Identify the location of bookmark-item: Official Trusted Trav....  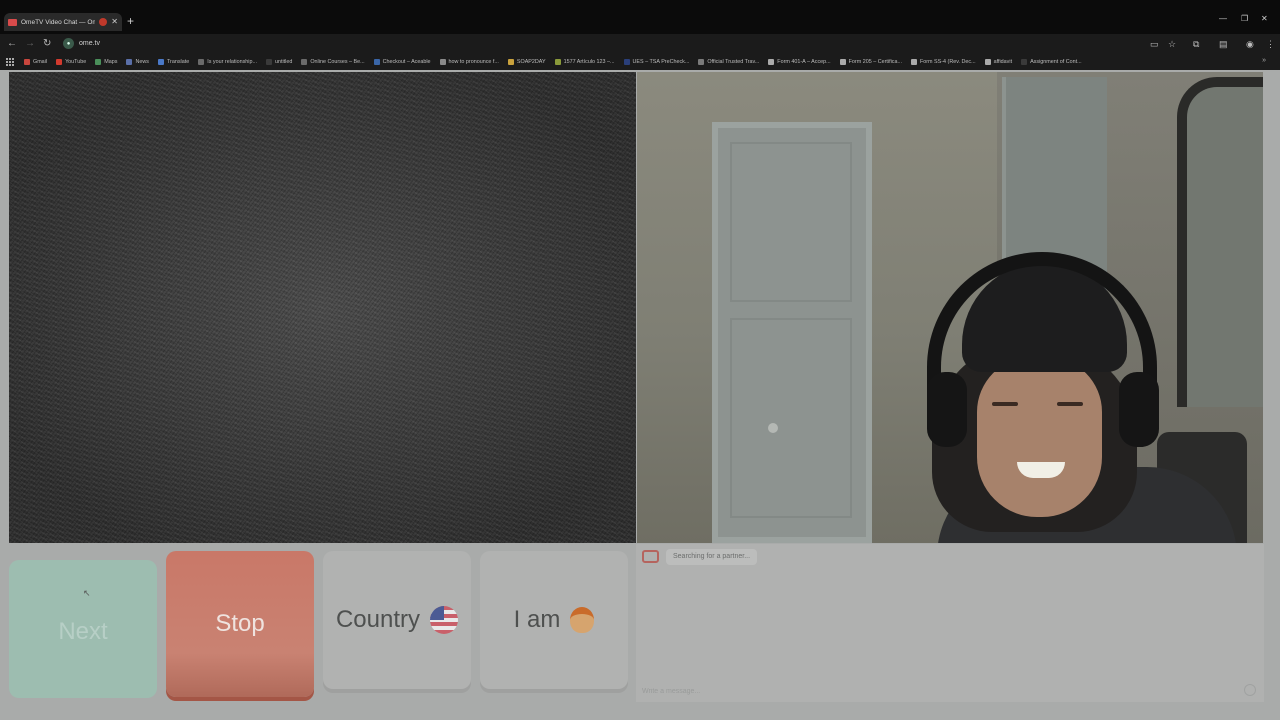
(728, 62).